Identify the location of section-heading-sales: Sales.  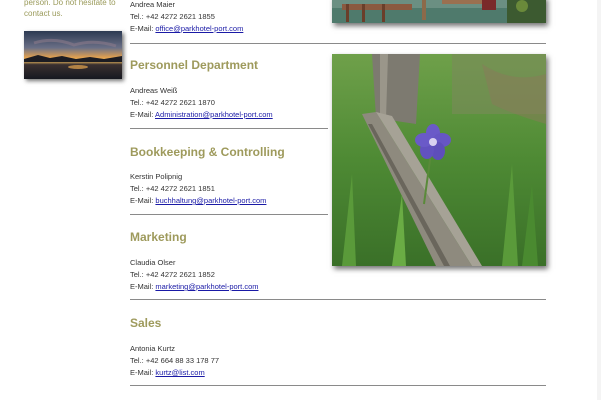
(146, 323).